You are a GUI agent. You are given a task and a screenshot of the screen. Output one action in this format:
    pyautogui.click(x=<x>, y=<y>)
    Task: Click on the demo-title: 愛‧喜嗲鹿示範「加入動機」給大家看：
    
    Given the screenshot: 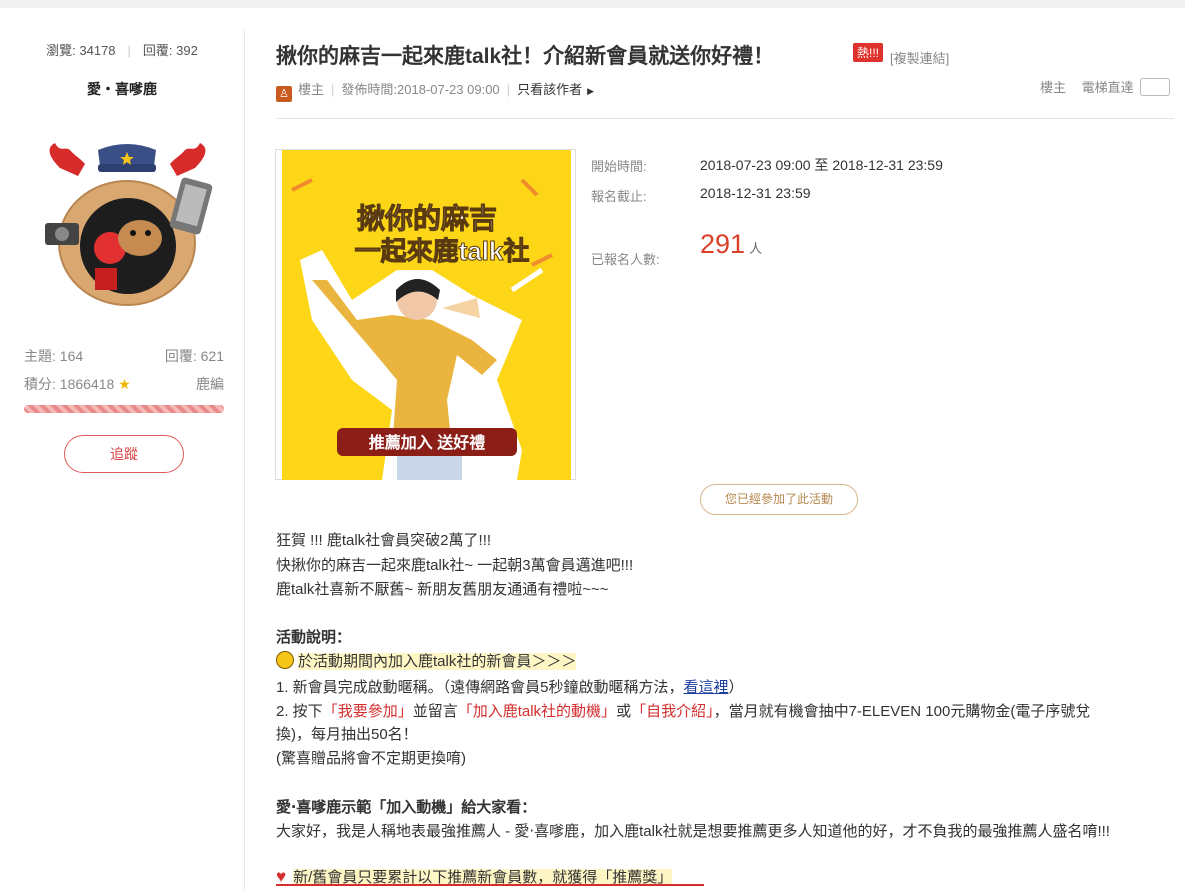 What is the action you would take?
    pyautogui.click(x=406, y=807)
    